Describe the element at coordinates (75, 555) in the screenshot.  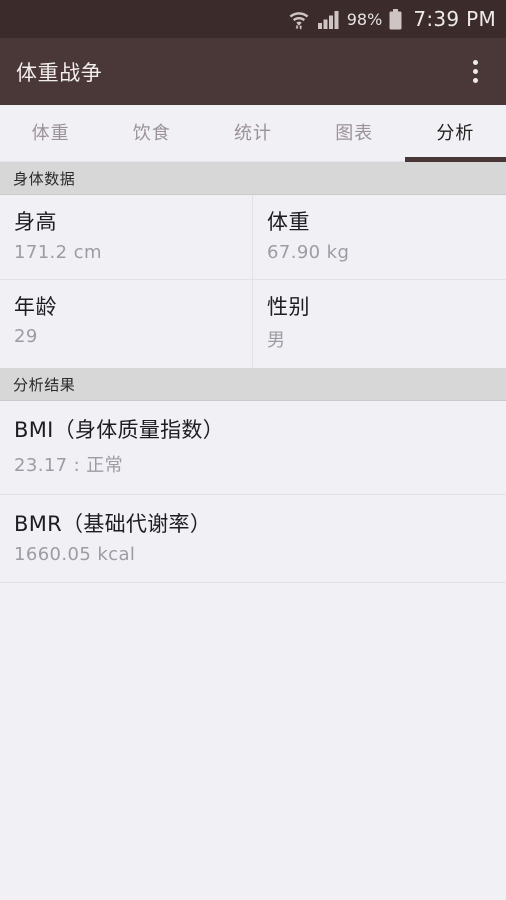
I see `result-bmr-value: 1660.05 kcal` at that location.